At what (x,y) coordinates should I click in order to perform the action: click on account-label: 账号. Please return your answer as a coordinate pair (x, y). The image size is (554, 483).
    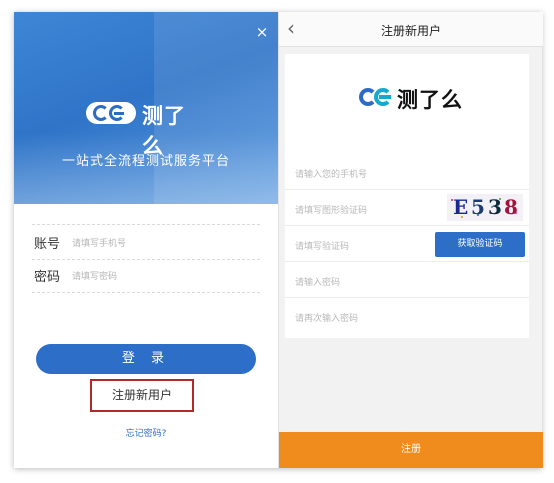
    Looking at the image, I should click on (47, 244).